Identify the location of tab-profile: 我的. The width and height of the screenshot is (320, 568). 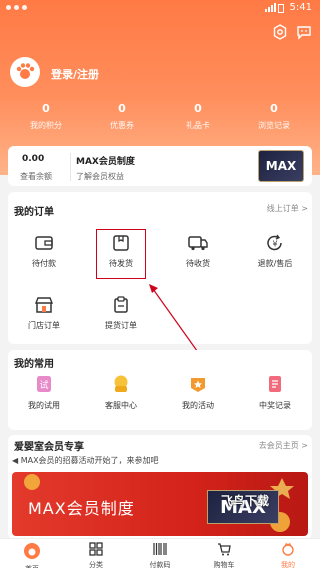
(288, 555).